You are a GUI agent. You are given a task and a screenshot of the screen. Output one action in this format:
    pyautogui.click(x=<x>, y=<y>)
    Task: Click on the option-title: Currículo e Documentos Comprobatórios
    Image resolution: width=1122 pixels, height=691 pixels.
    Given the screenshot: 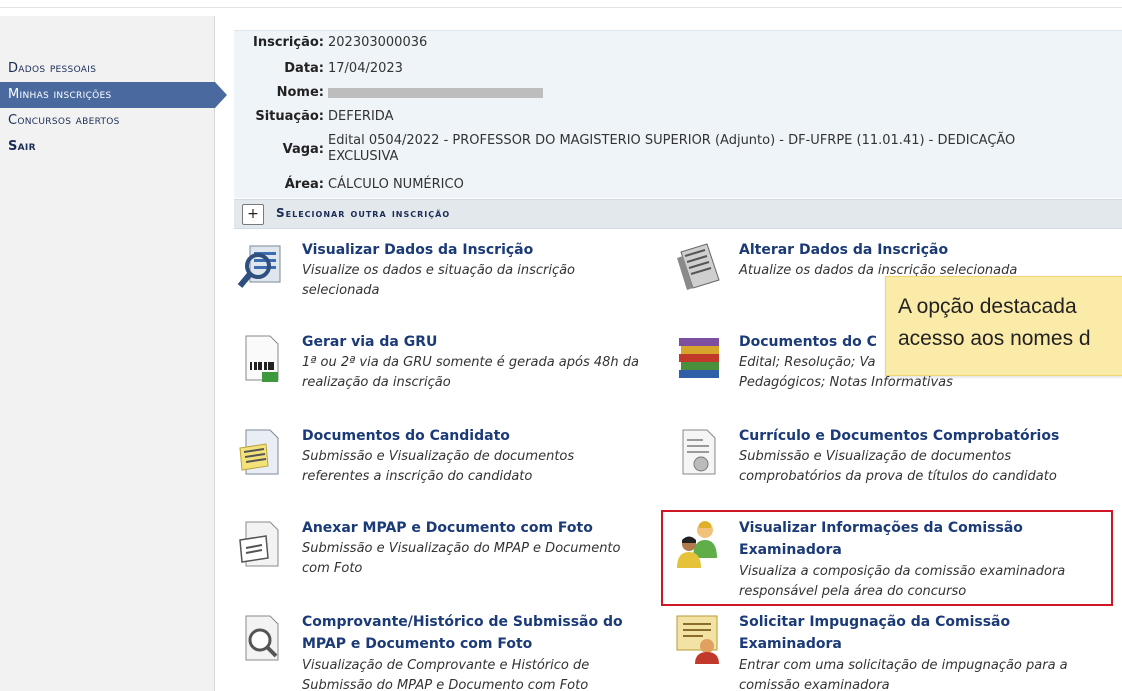 What is the action you would take?
    pyautogui.click(x=919, y=436)
    